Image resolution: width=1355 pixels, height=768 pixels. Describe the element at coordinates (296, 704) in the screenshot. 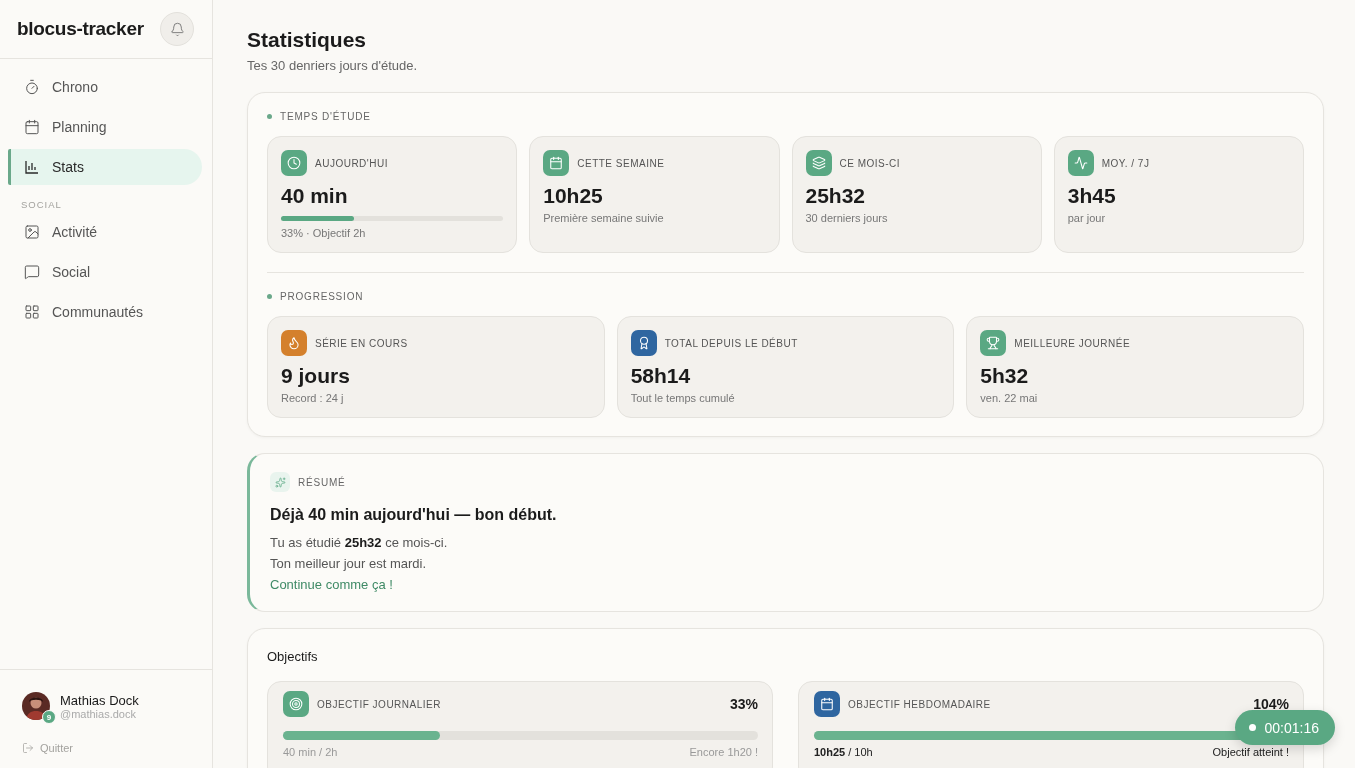

I see `target-icon` at that location.